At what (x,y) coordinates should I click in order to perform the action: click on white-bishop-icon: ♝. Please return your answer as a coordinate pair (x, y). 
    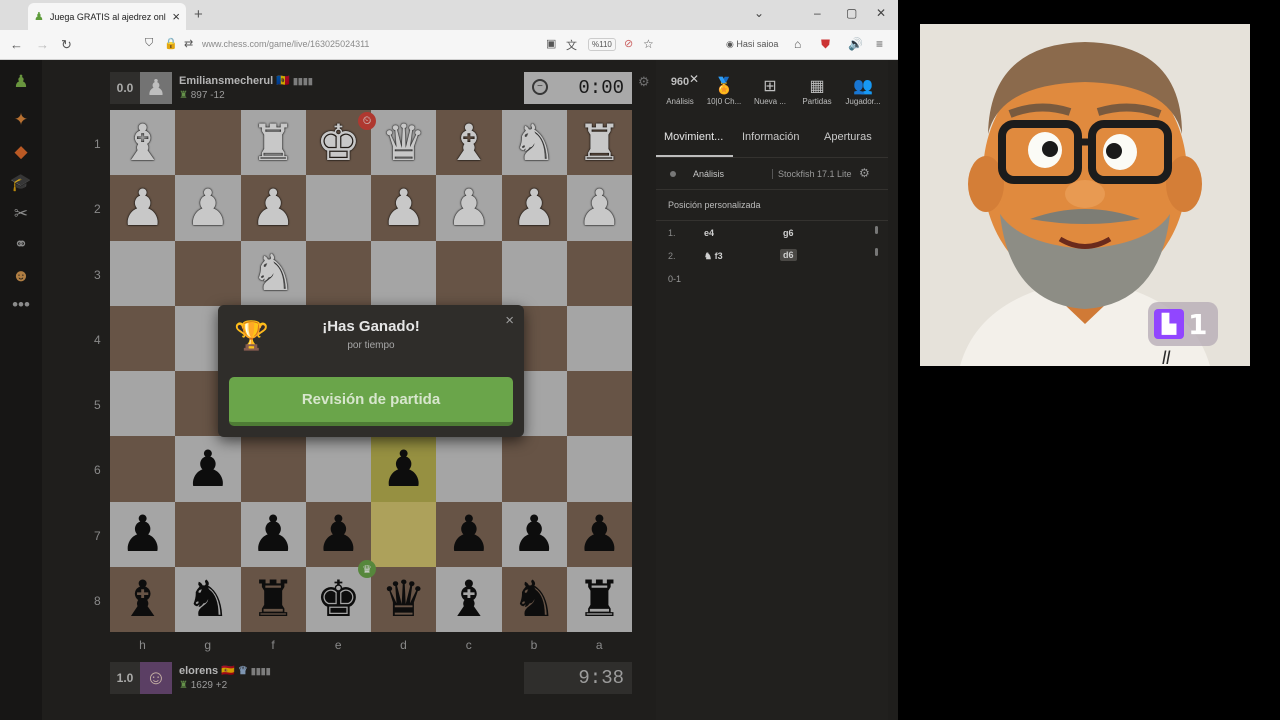
    Looking at the image, I should click on (468, 143).